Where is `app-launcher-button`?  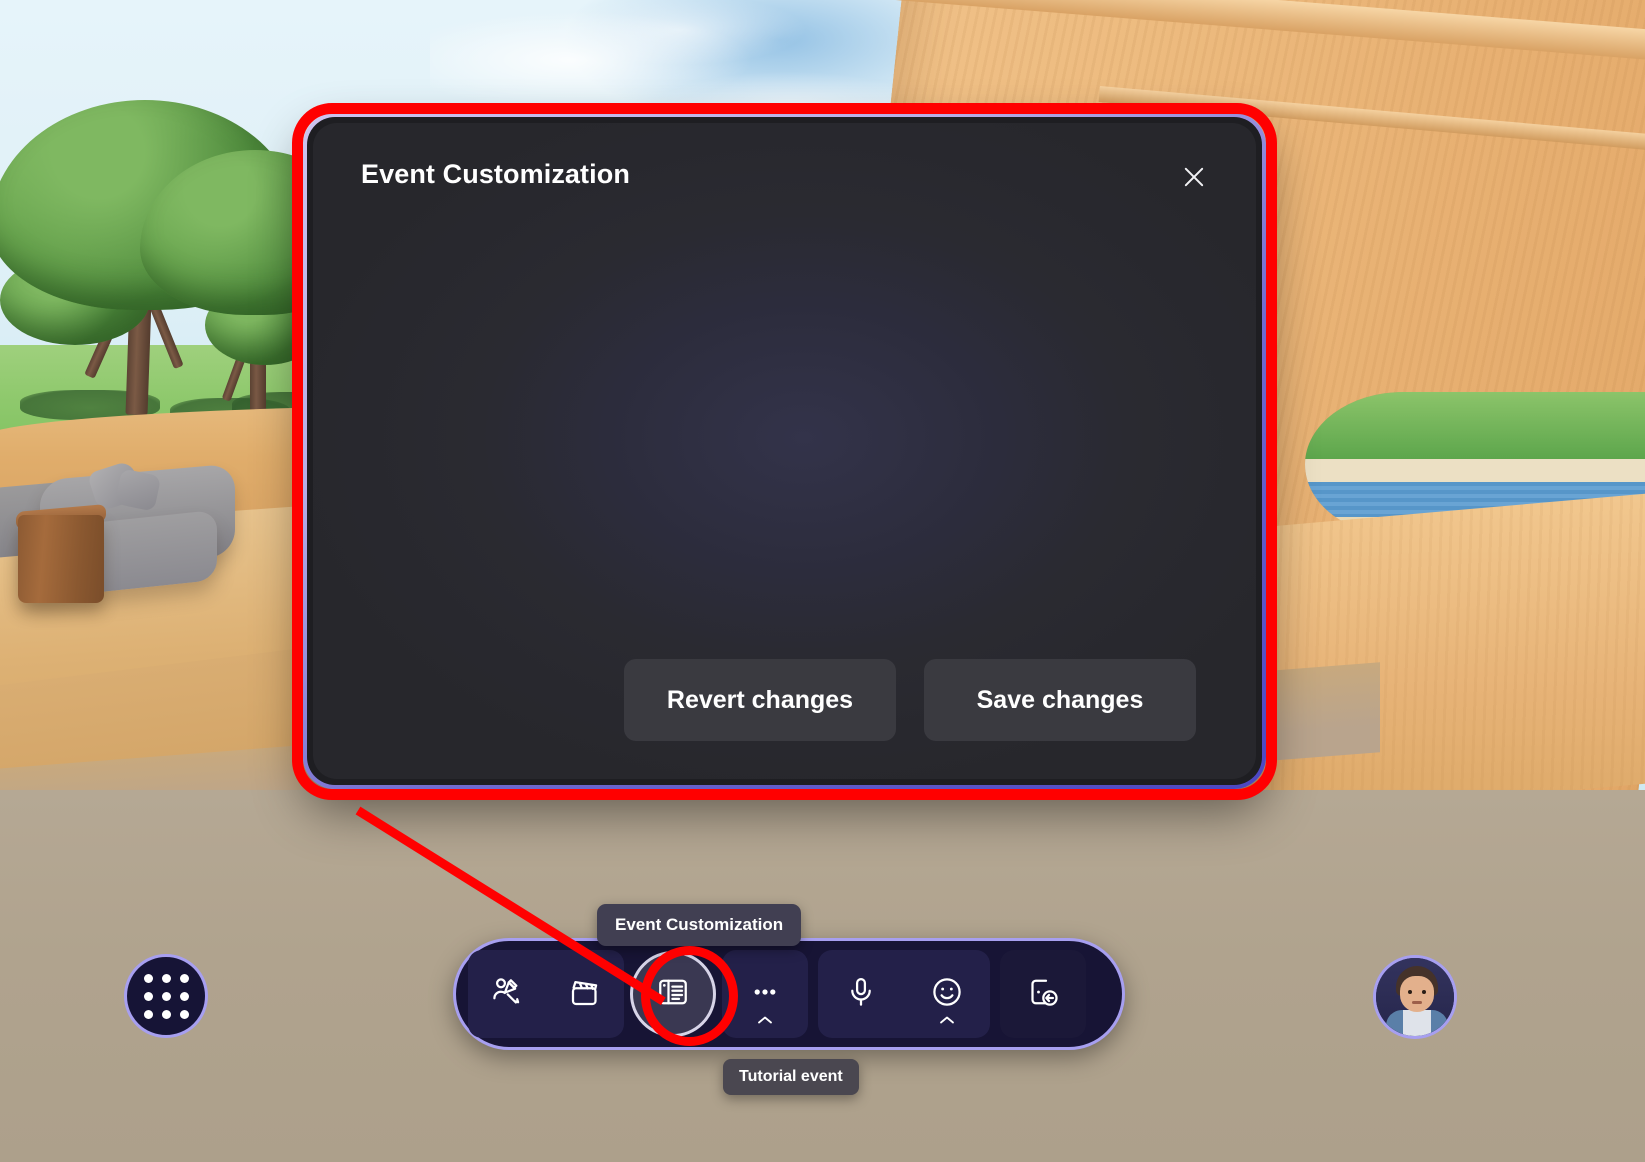
app-launcher-button is located at coordinates (166, 996).